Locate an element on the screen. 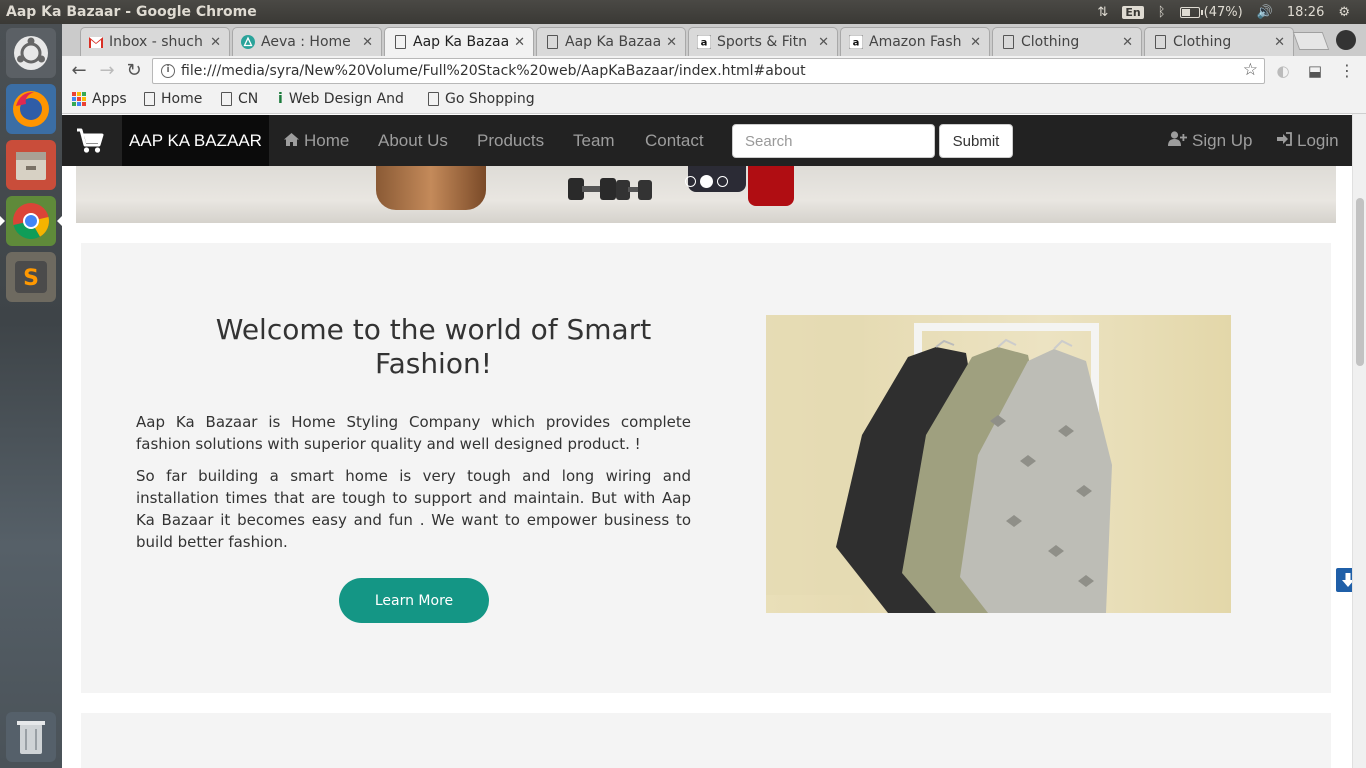 This screenshot has height=768, width=1366. battery-percent: (47%) is located at coordinates (1223, 12).